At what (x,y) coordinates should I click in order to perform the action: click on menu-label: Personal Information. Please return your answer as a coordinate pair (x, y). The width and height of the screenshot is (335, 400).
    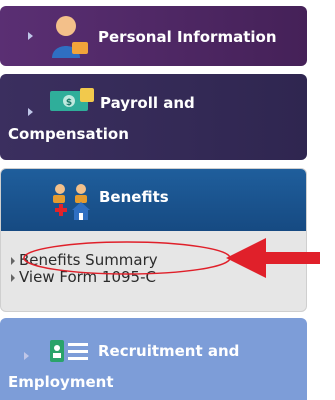
    Looking at the image, I should click on (187, 37).